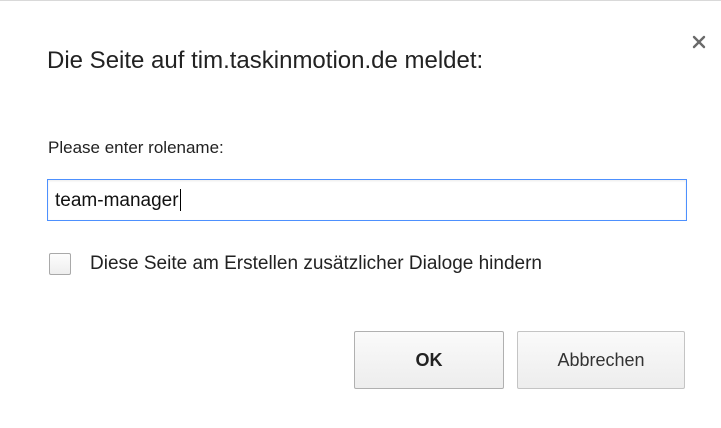 The width and height of the screenshot is (721, 428). What do you see at coordinates (136, 147) in the screenshot?
I see `prompt-label: Please enter rolename:` at bounding box center [136, 147].